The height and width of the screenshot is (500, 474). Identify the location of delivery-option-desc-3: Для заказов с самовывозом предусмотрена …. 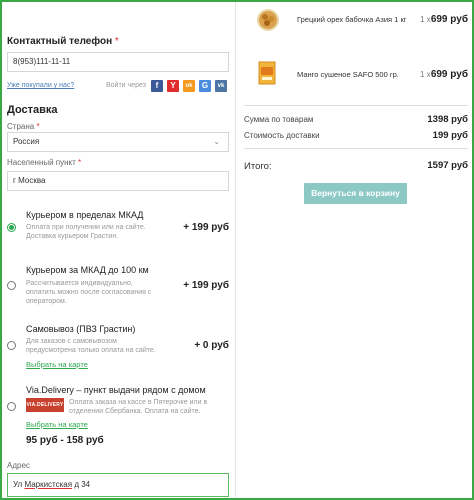
(91, 346).